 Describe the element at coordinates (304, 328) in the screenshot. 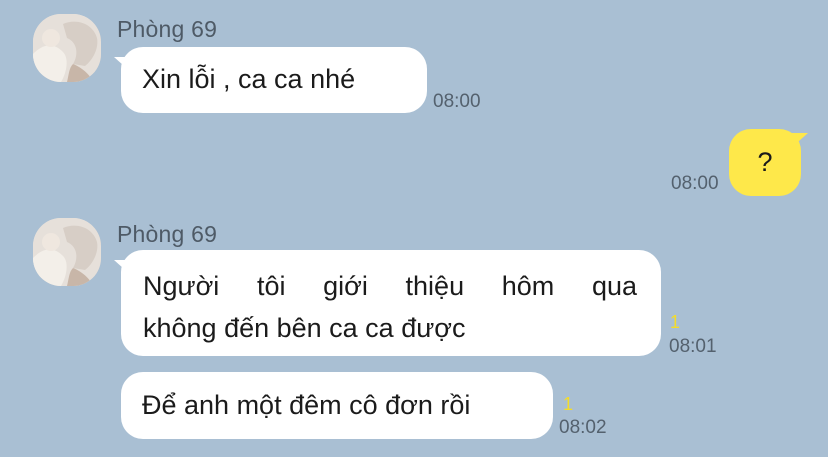

I see `message-text-line: không đến bên ca ca được` at that location.